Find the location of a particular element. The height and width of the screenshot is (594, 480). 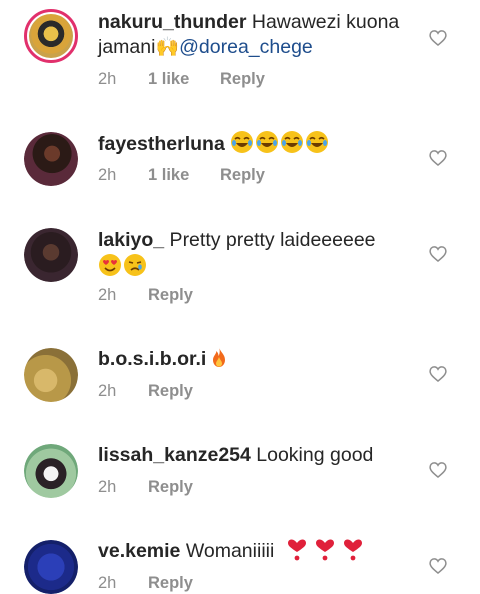

fire-emoji is located at coordinates (219, 357).